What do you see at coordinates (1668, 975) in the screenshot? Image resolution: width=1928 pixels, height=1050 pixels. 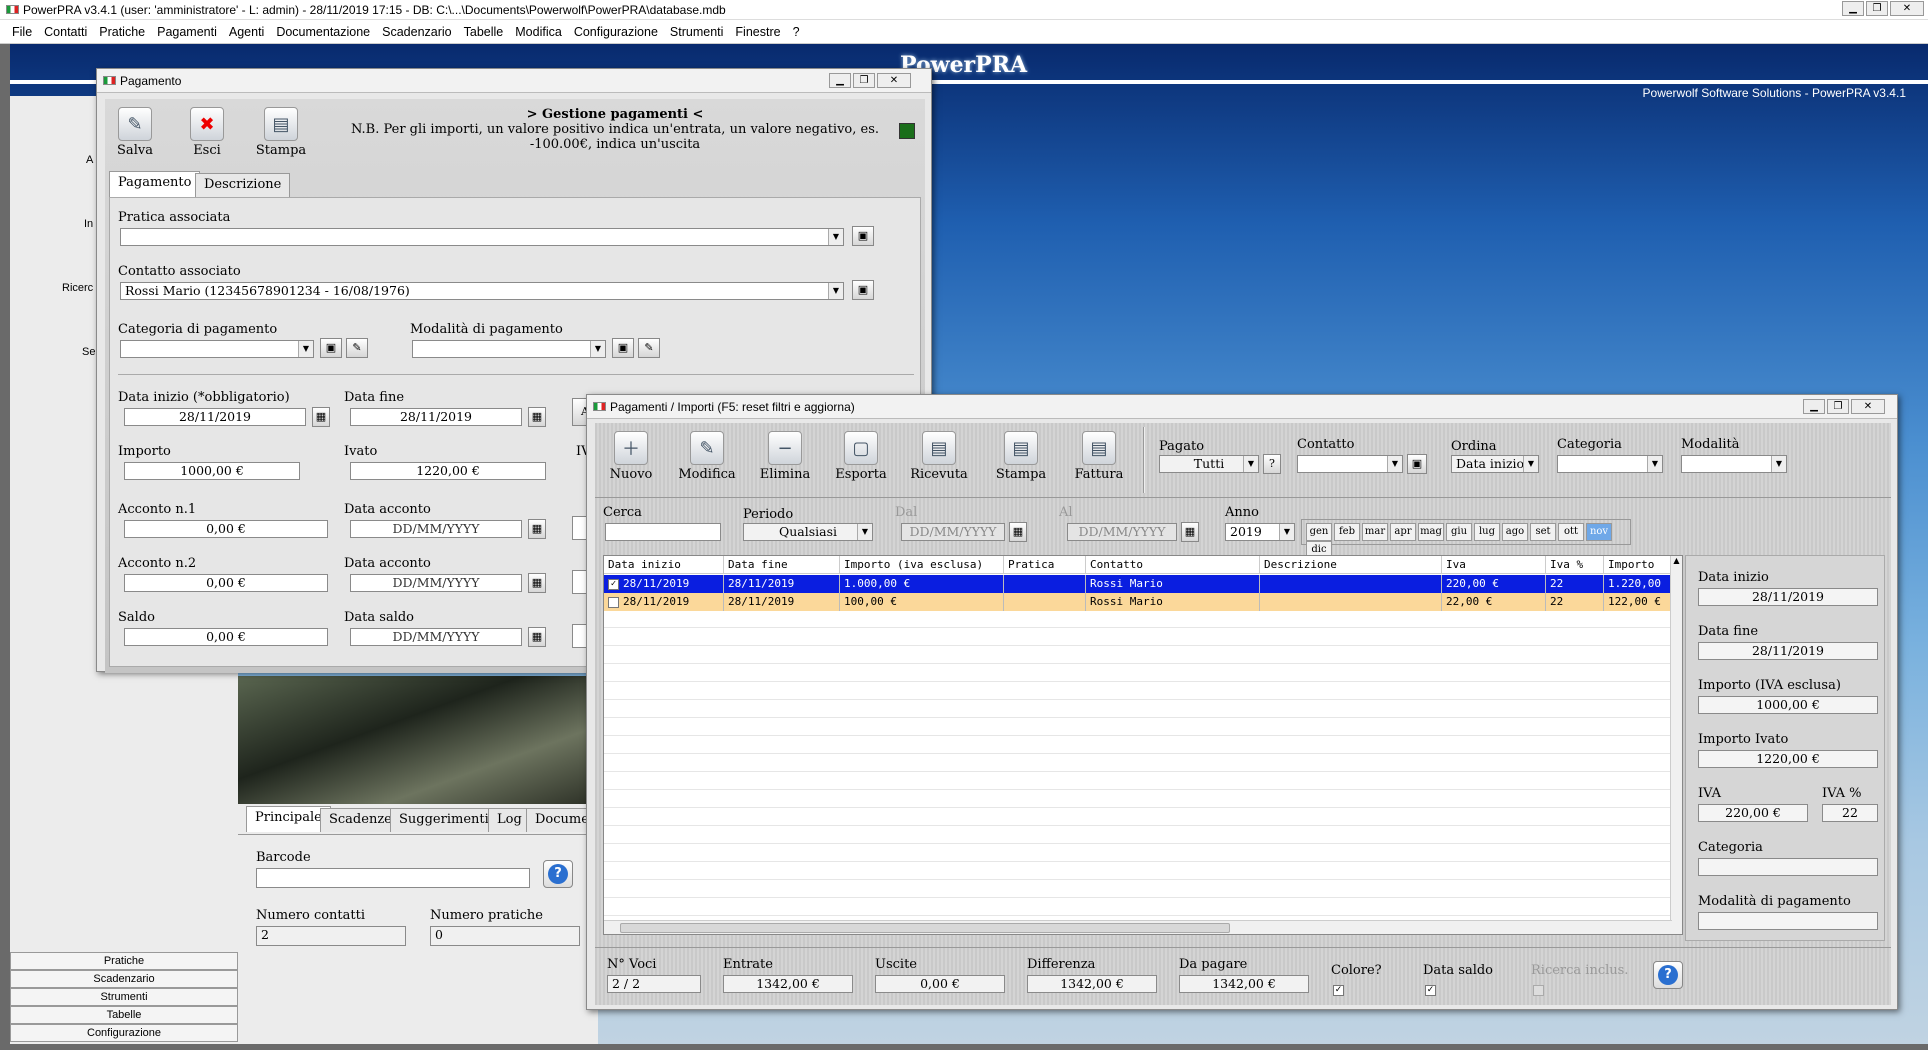 I see `list-help-button: ?` at bounding box center [1668, 975].